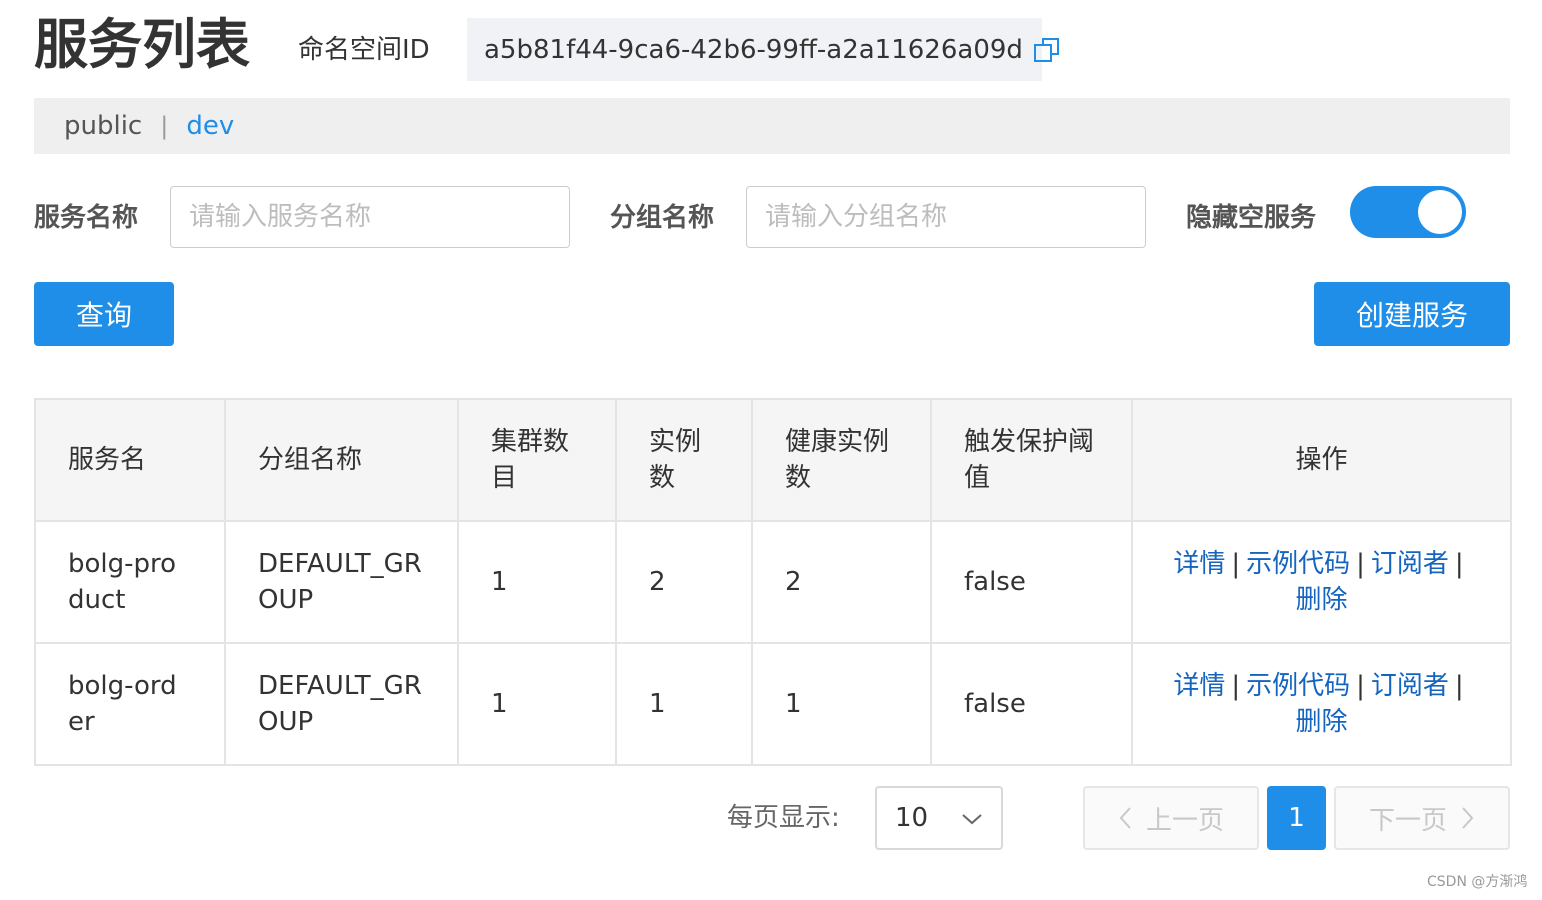  Describe the element at coordinates (684, 582) in the screenshot. I see `cell-instance-count: 2` at that location.